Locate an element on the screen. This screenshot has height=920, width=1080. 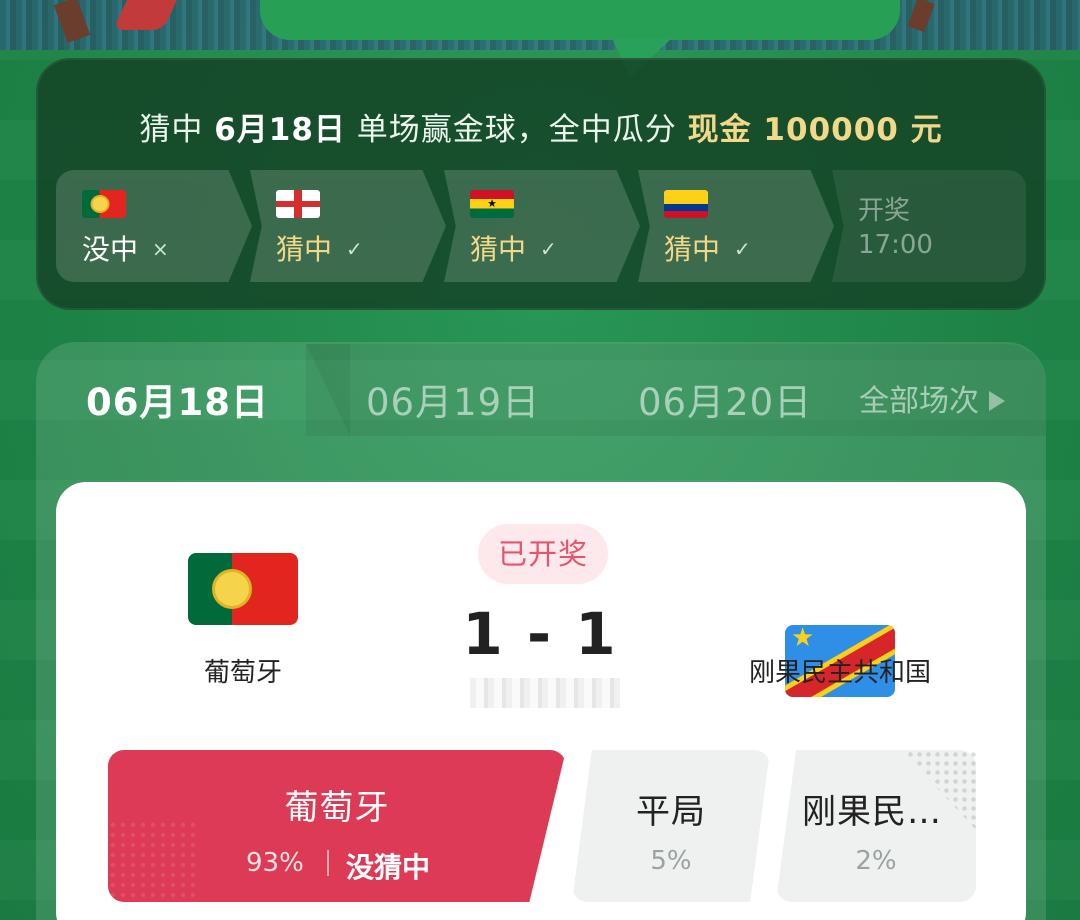
date-tabs: 06月18日 06月19日 06月20日 全部场次 is located at coordinates (541, 400).